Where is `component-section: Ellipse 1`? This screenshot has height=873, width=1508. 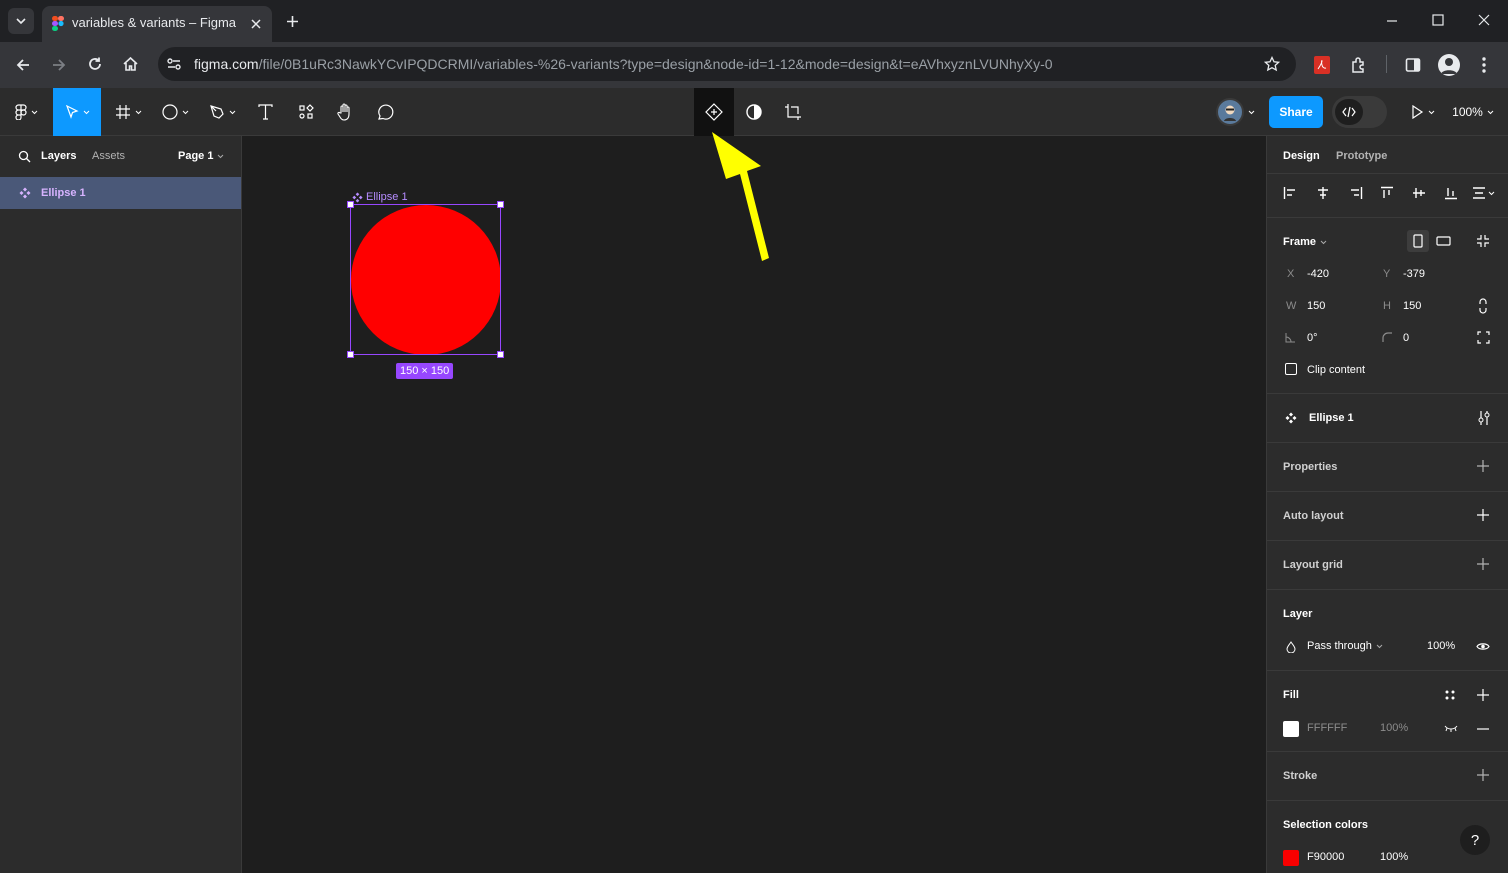 component-section: Ellipse 1 is located at coordinates (1387, 417).